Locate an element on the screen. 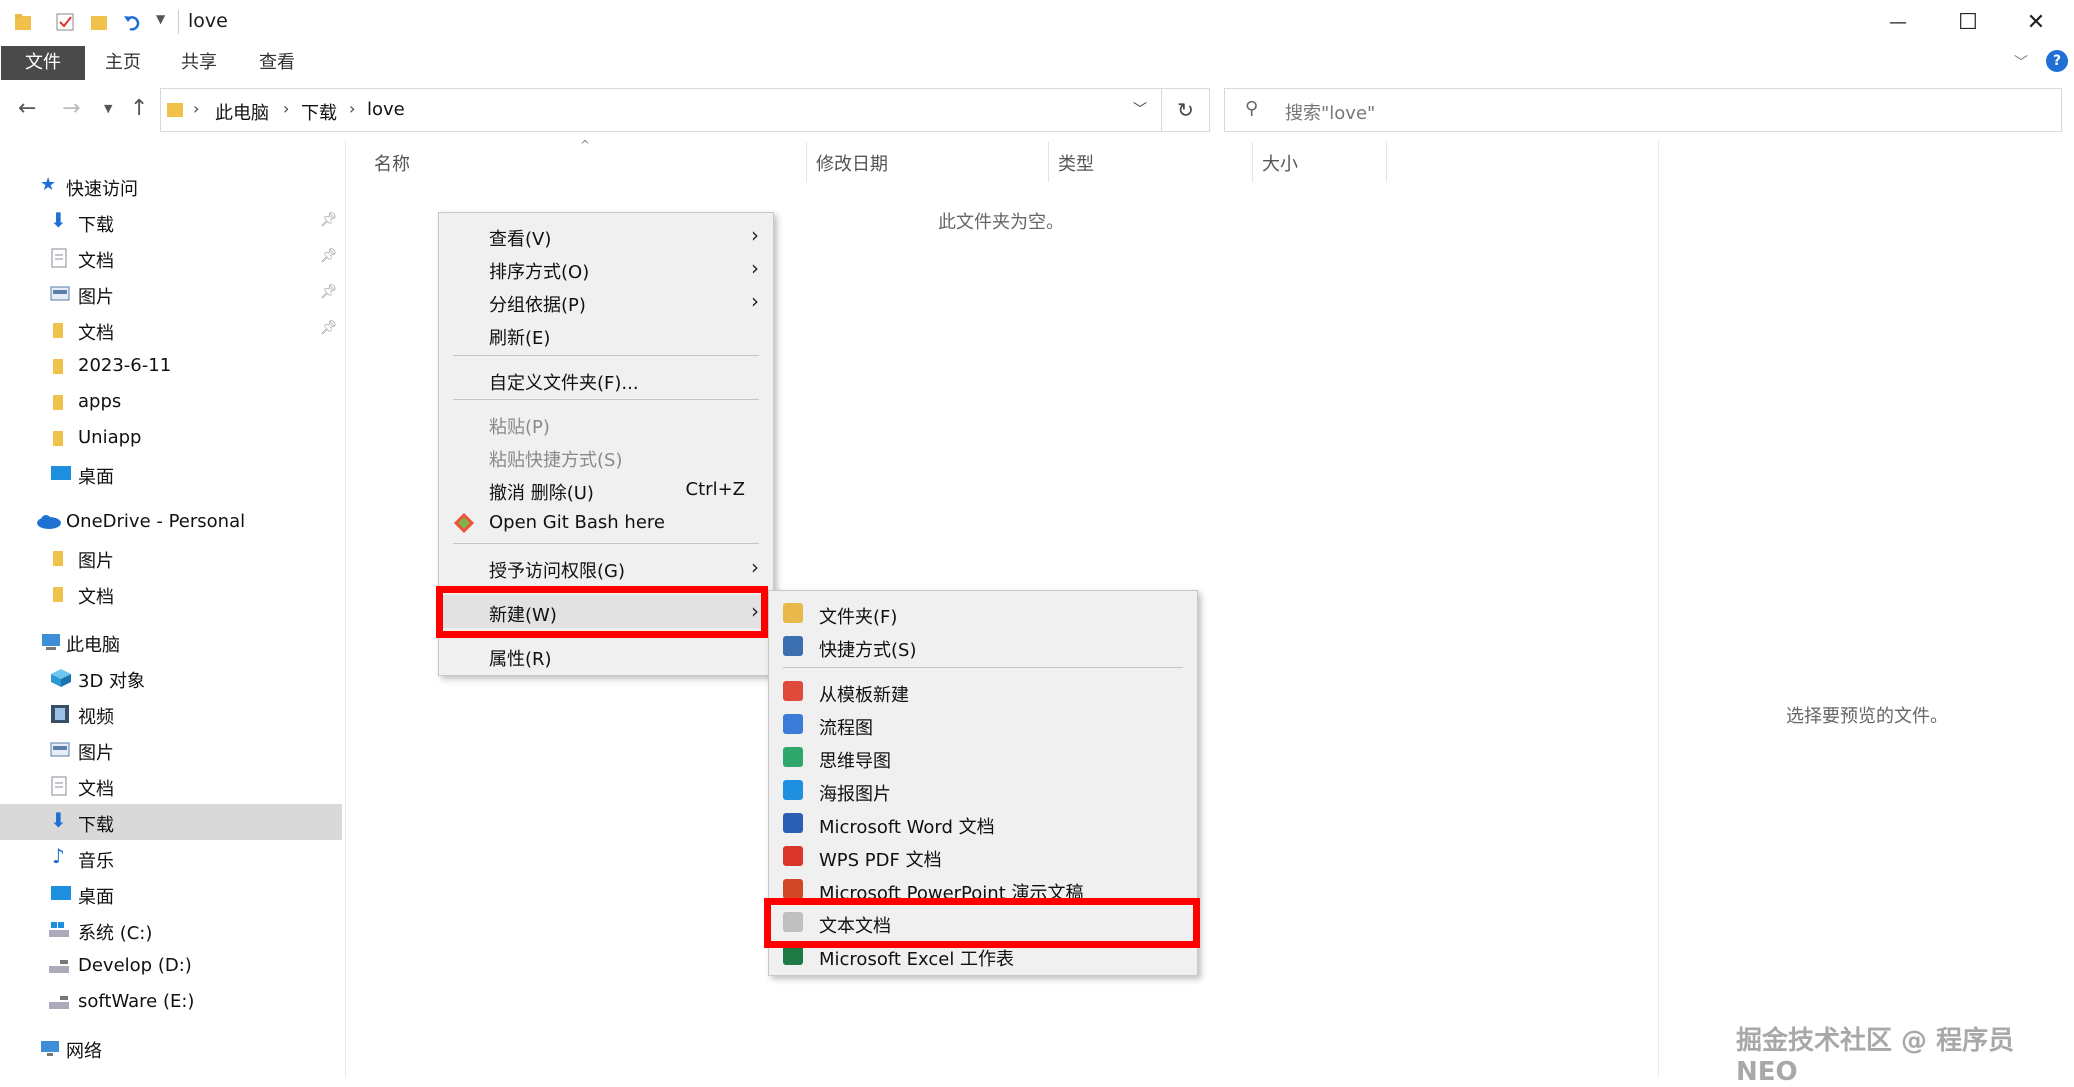 Image resolution: width=2074 pixels, height=1087 pixels. breadcrumb-this-pc: 此电脑 is located at coordinates (242, 112).